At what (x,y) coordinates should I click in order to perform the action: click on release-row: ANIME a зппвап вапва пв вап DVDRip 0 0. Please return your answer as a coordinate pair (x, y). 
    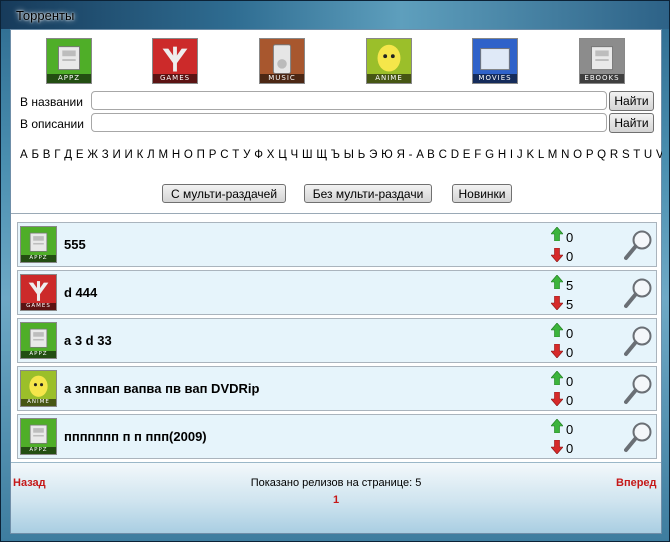
    Looking at the image, I should click on (337, 388).